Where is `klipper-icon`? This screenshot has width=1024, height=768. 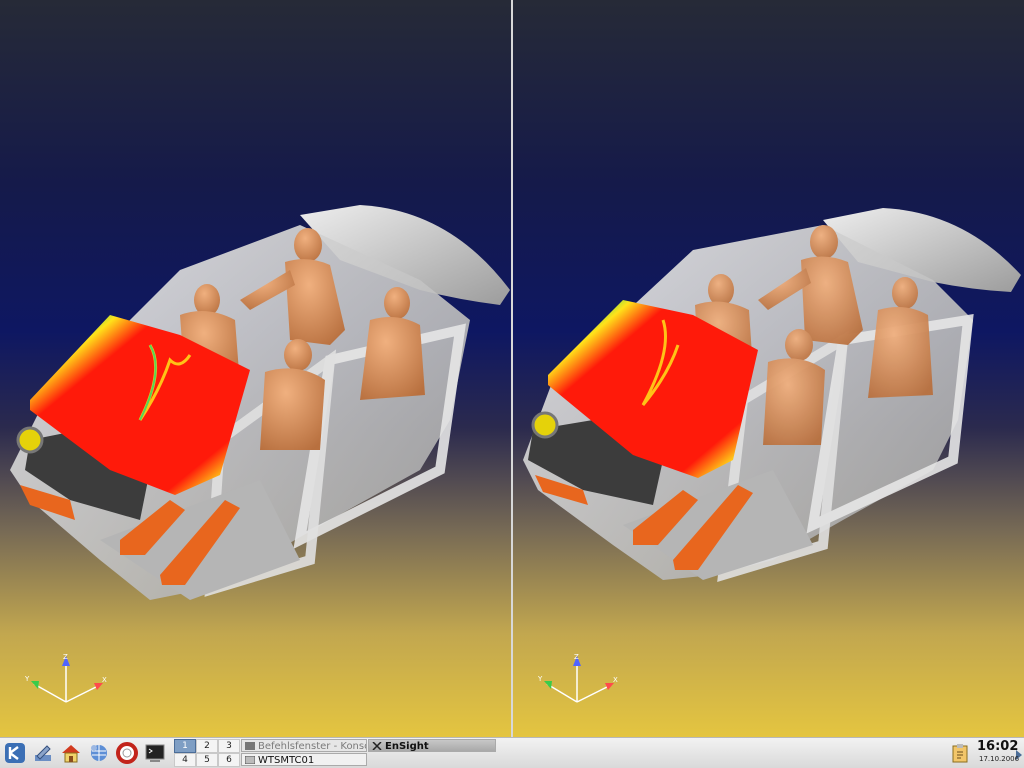 klipper-icon is located at coordinates (960, 753).